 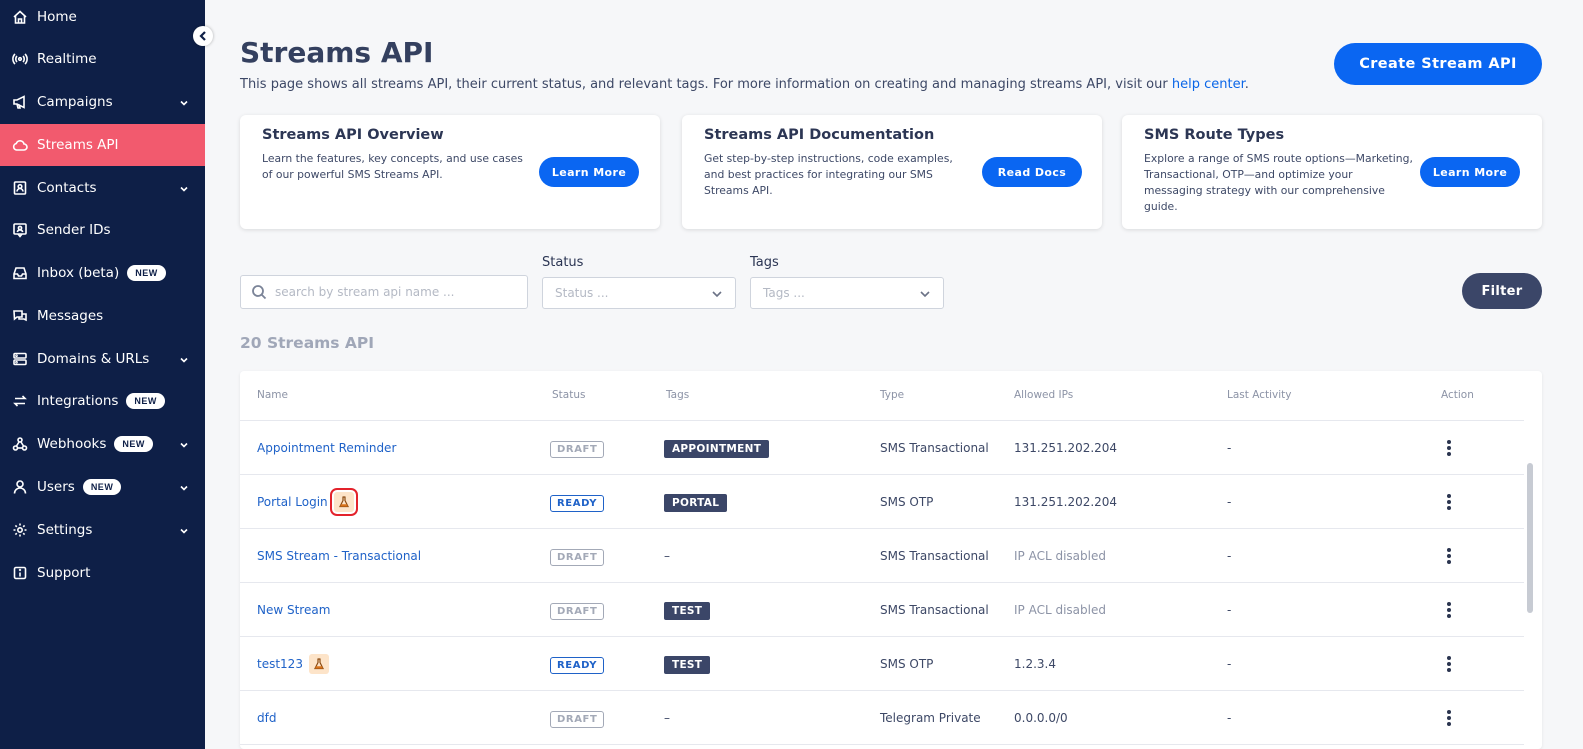 I want to click on sidebar-item-label: Integrations, so click(x=78, y=401).